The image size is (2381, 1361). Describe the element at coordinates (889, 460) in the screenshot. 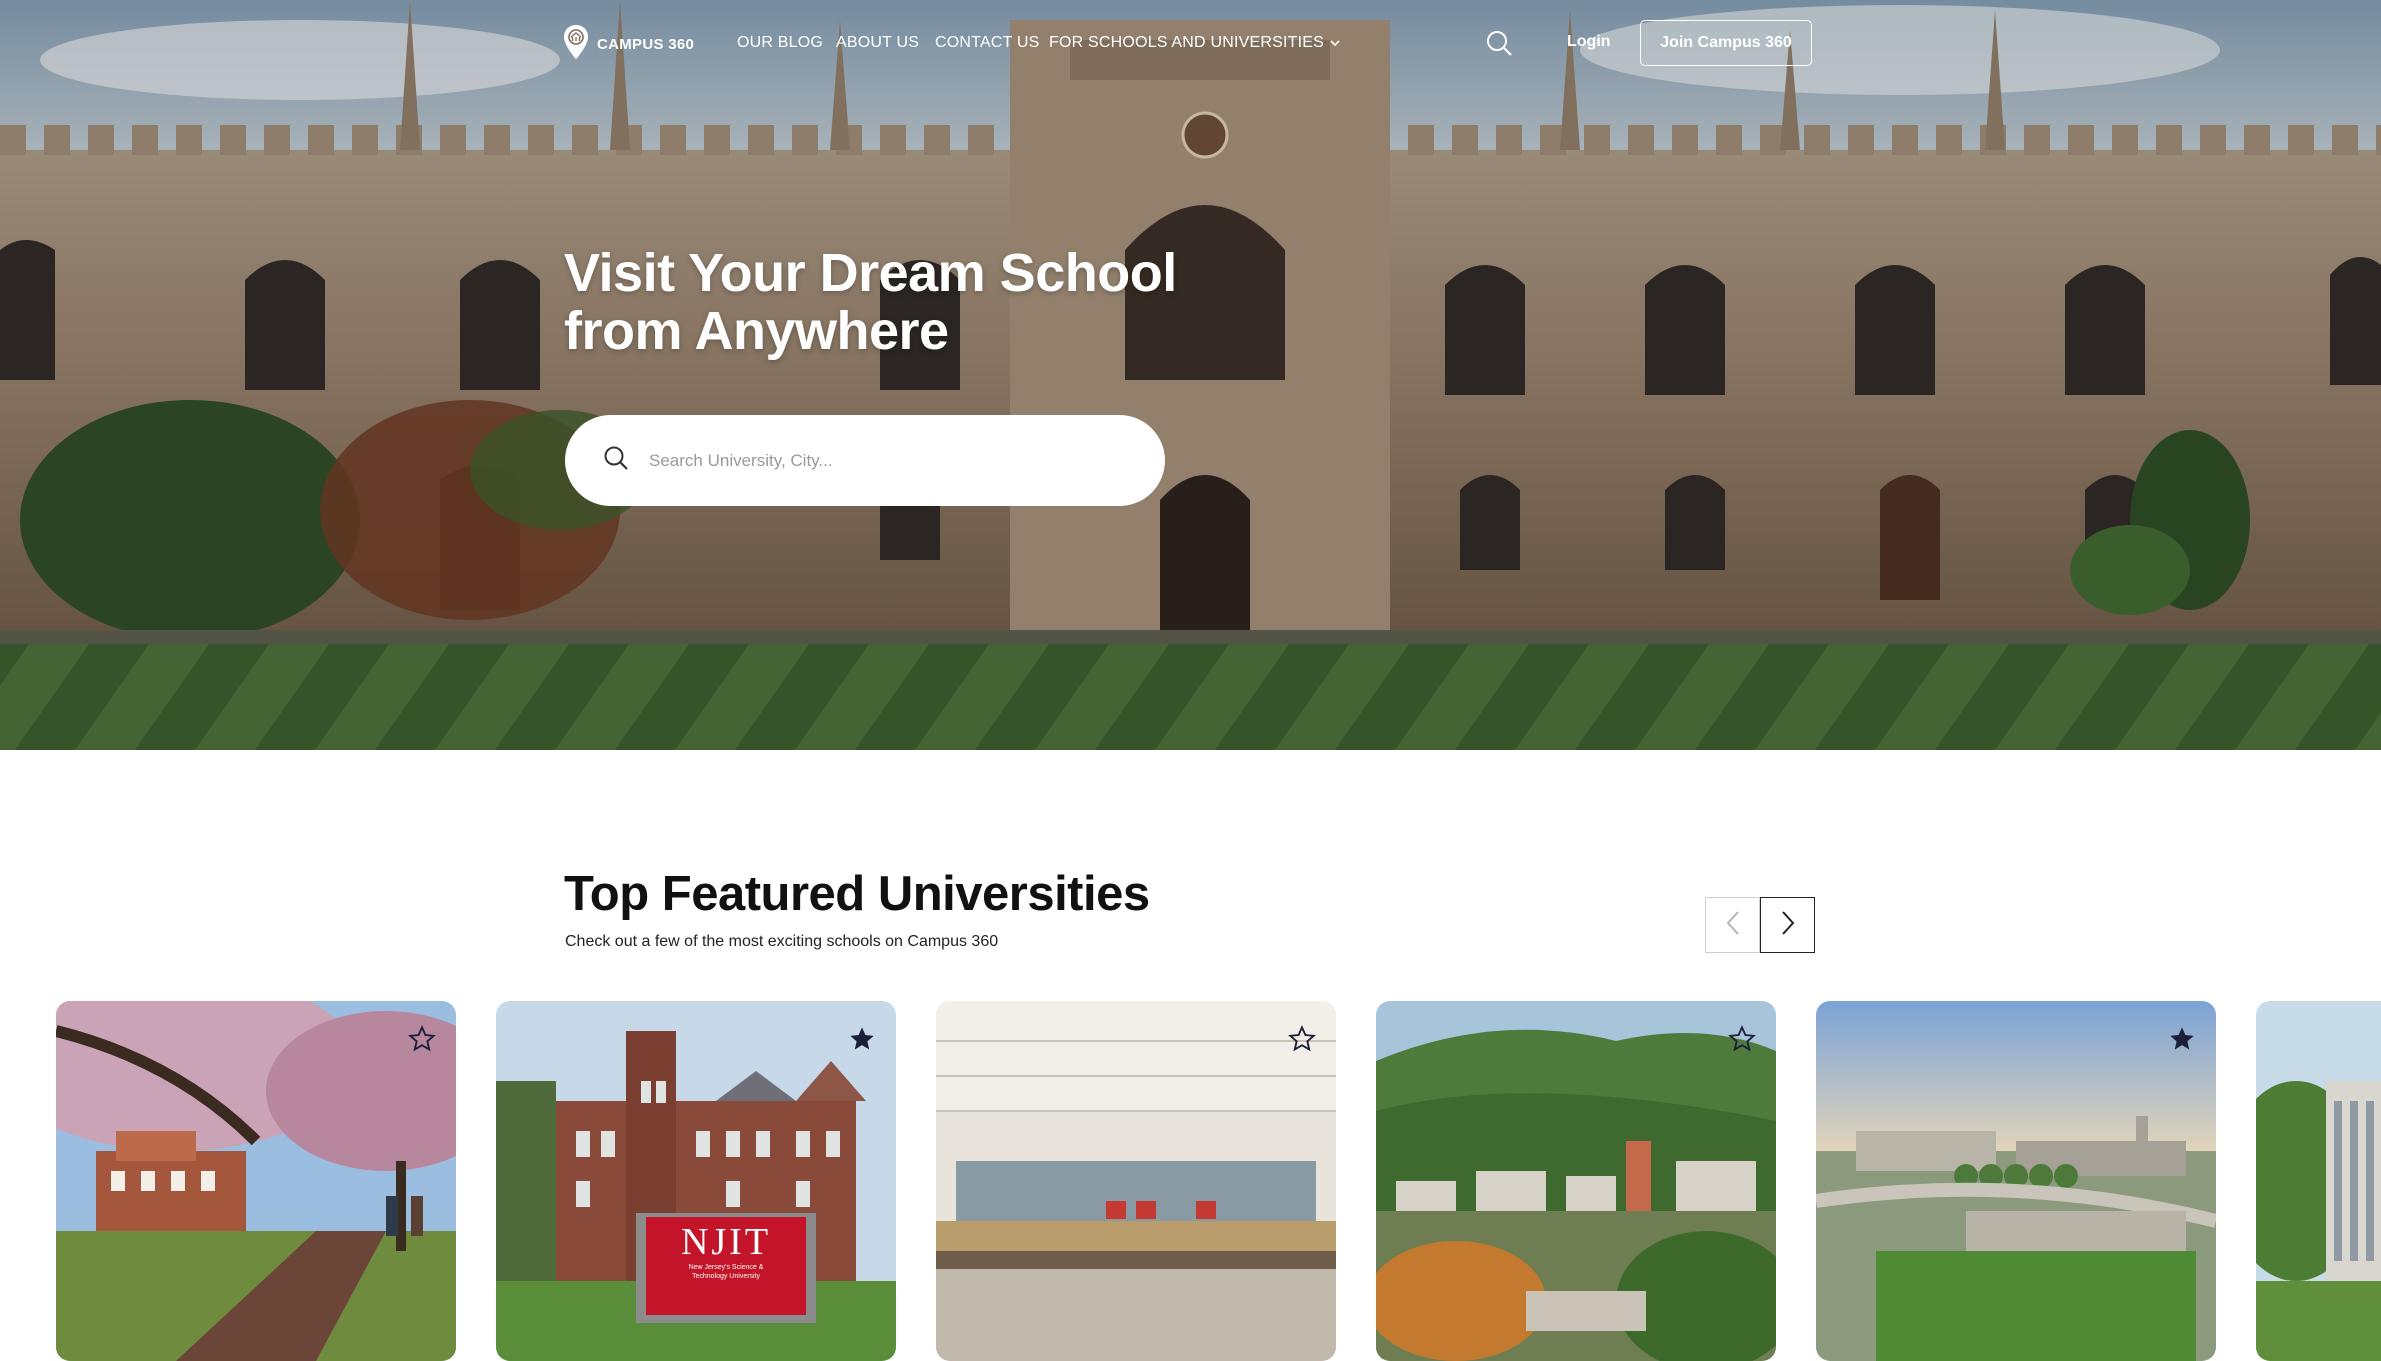

I see `search-input` at that location.